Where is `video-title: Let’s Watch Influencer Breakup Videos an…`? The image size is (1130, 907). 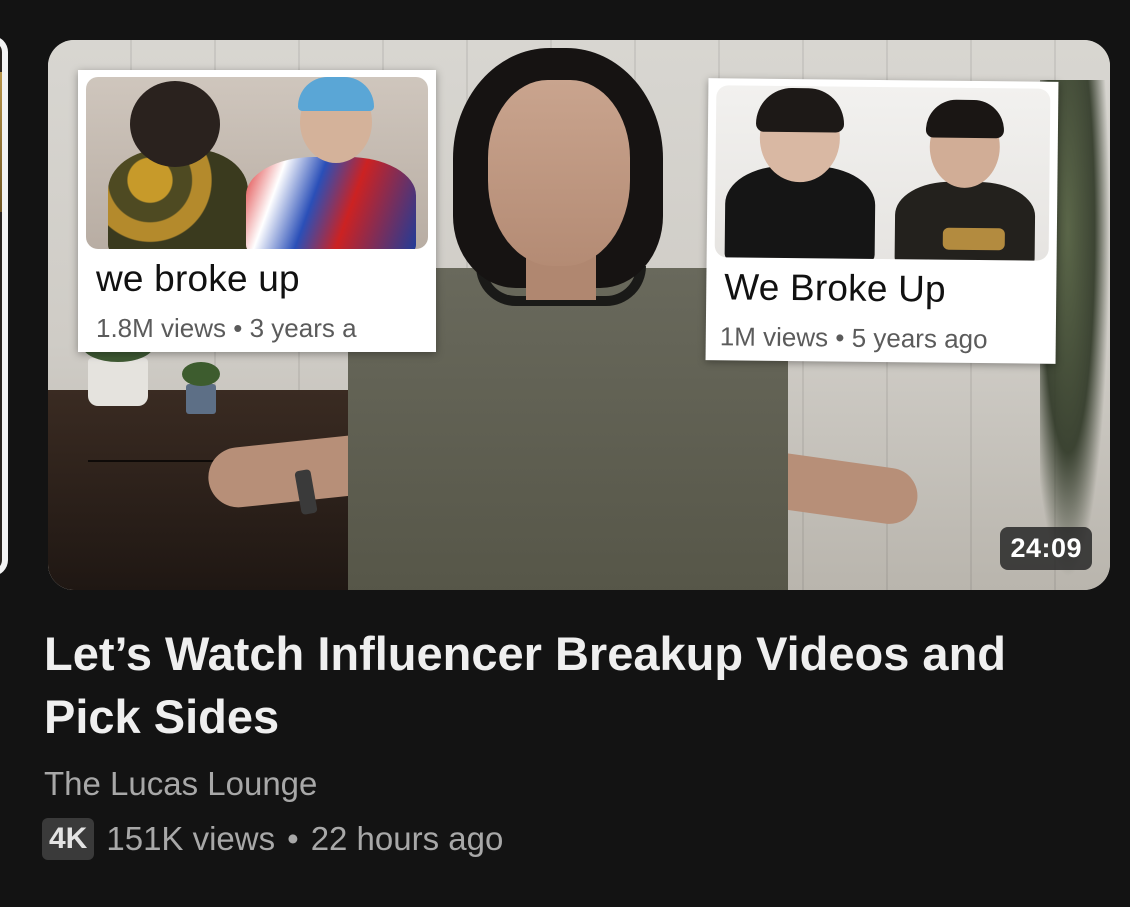
video-title: Let’s Watch Influencer Breakup Videos an… is located at coordinates (574, 685).